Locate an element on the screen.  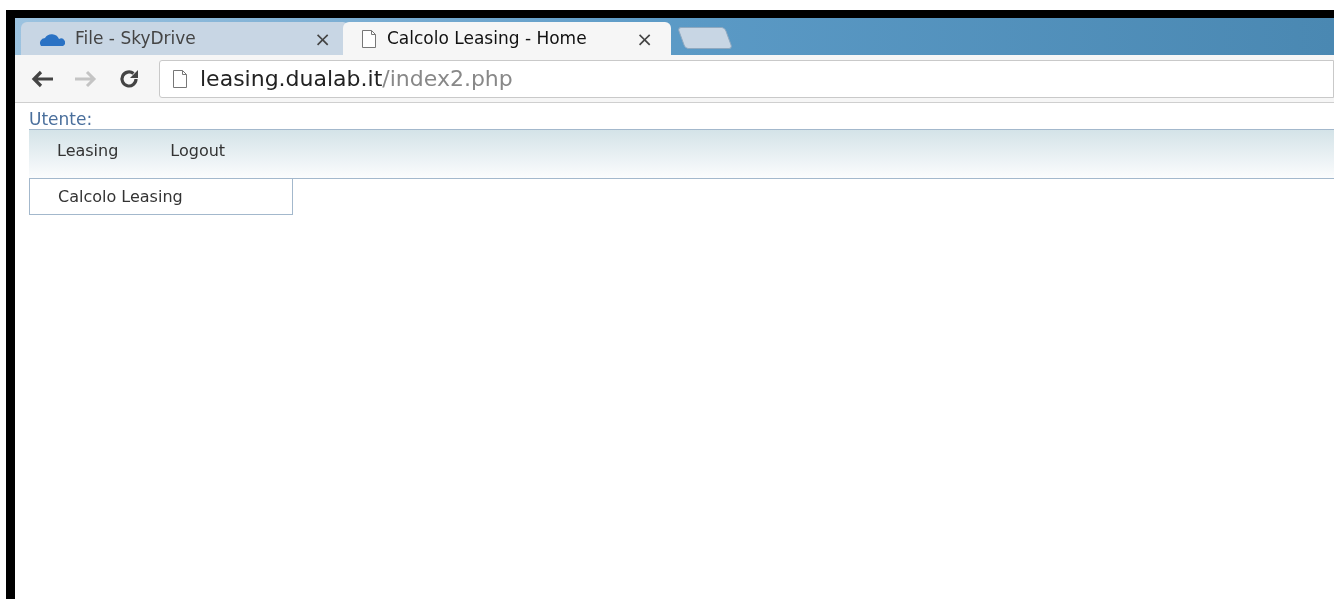
url-text: leasing.dualab.it/index2.php is located at coordinates (356, 79).